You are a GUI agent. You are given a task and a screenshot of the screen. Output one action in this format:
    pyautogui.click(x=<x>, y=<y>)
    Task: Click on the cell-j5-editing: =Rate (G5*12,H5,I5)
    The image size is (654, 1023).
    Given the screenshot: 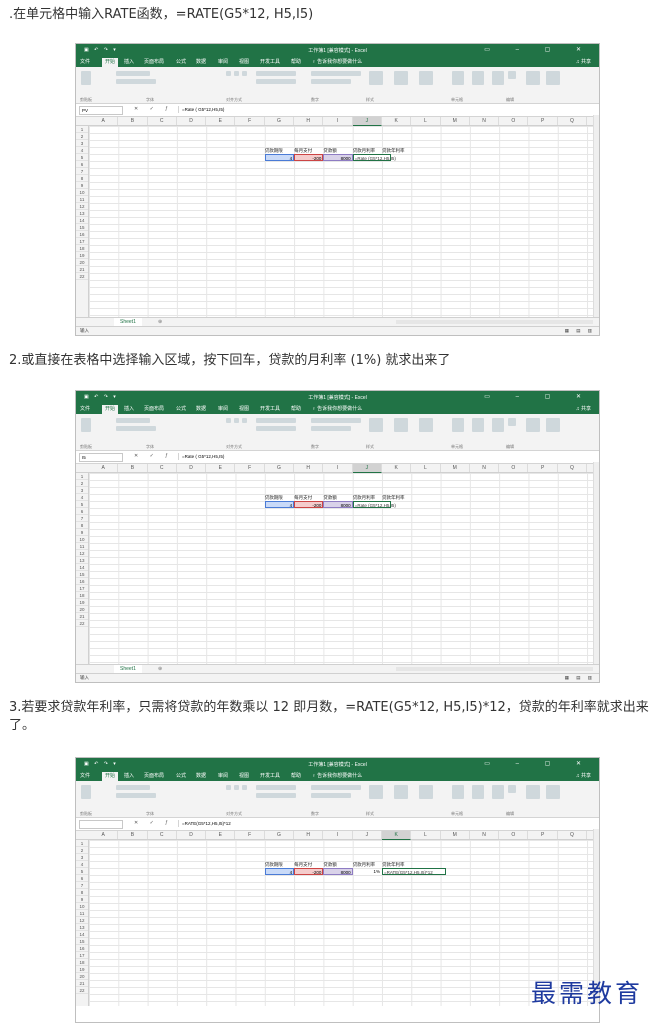 What is the action you would take?
    pyautogui.click(x=374, y=504)
    